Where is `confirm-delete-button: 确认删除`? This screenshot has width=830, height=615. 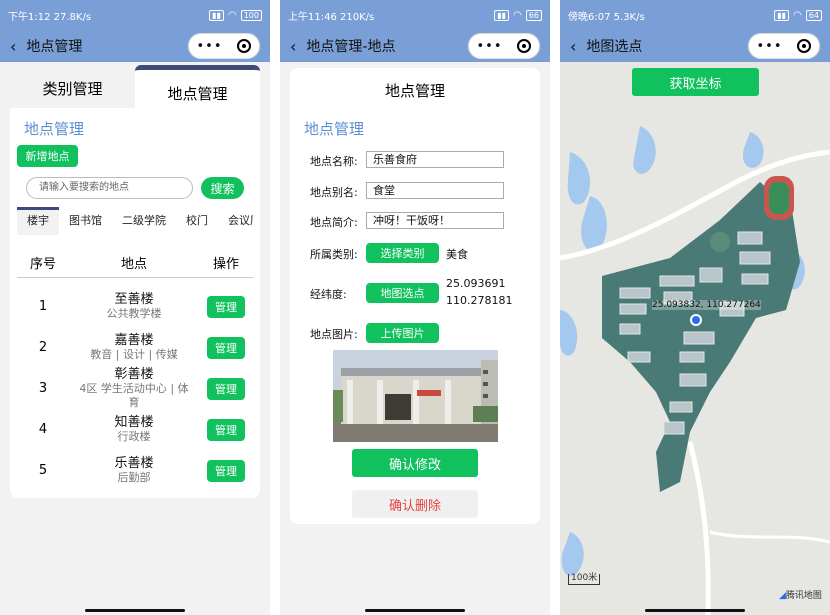 confirm-delete-button: 确认删除 is located at coordinates (415, 504).